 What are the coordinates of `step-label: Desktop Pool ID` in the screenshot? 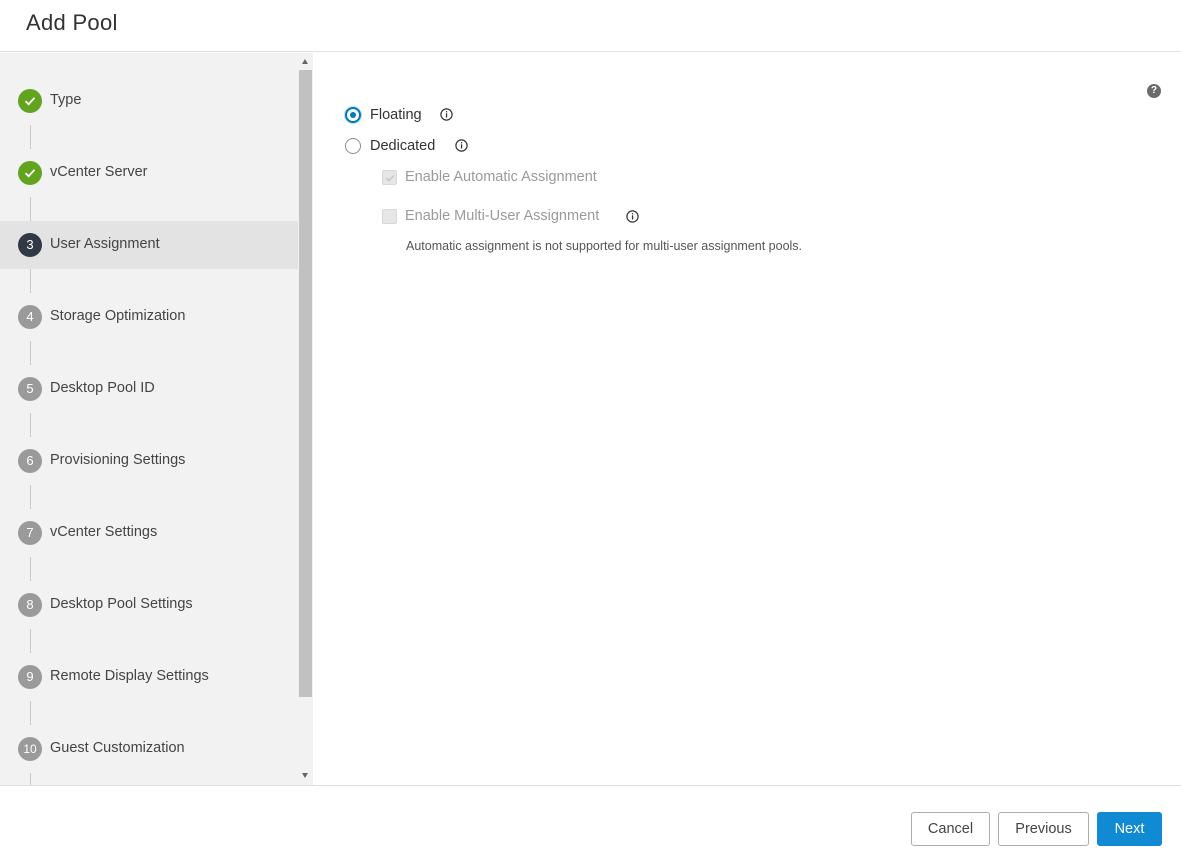 It's located at (102, 388).